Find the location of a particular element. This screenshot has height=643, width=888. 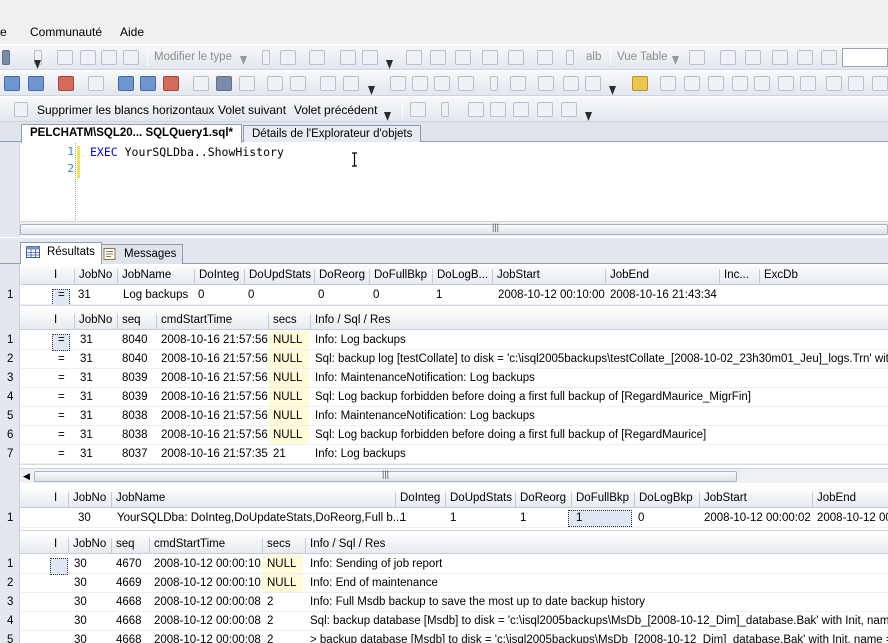

menu-item-community: Communauté is located at coordinates (66, 32).